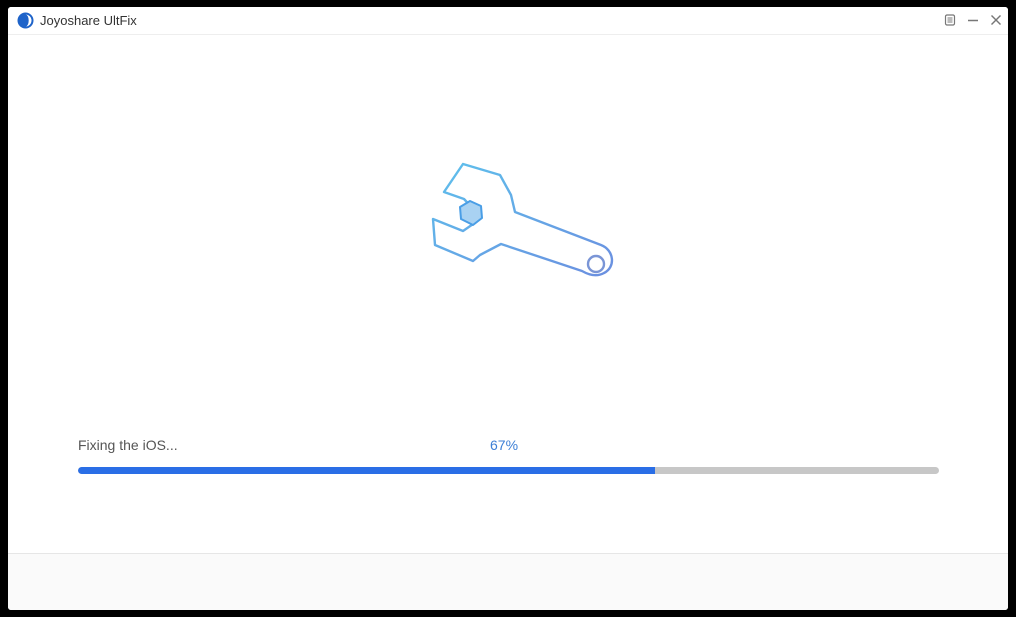 This screenshot has width=1016, height=617. I want to click on progress-percent: 67%, so click(504, 445).